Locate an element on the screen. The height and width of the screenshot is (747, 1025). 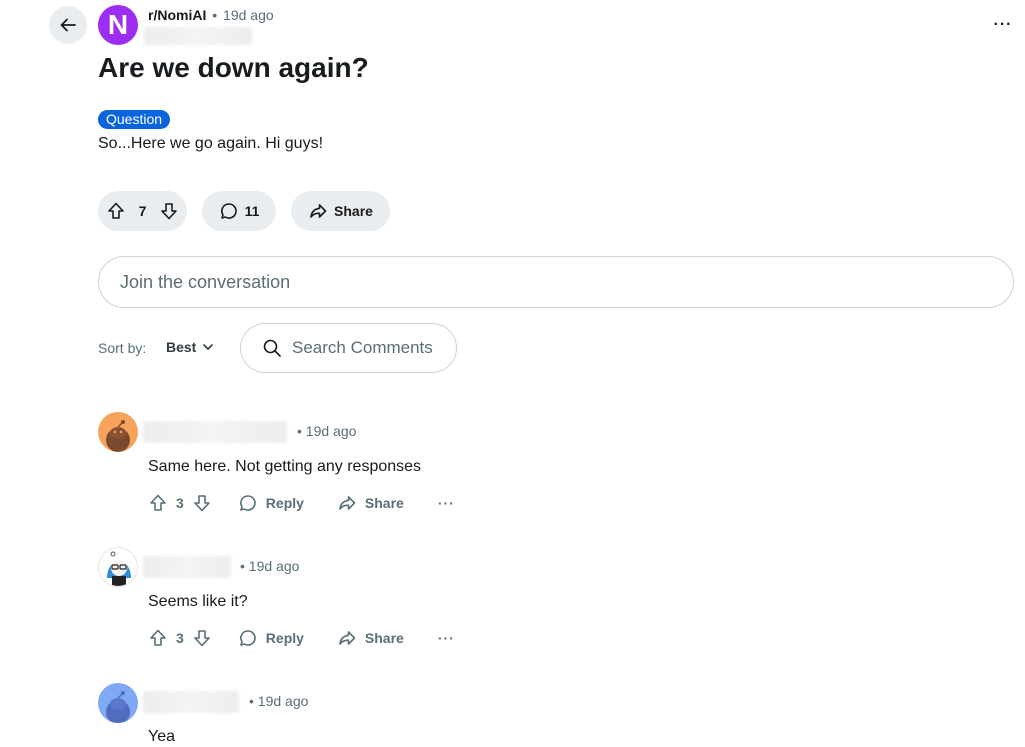
post-overflow-menu: ··· is located at coordinates (1003, 25).